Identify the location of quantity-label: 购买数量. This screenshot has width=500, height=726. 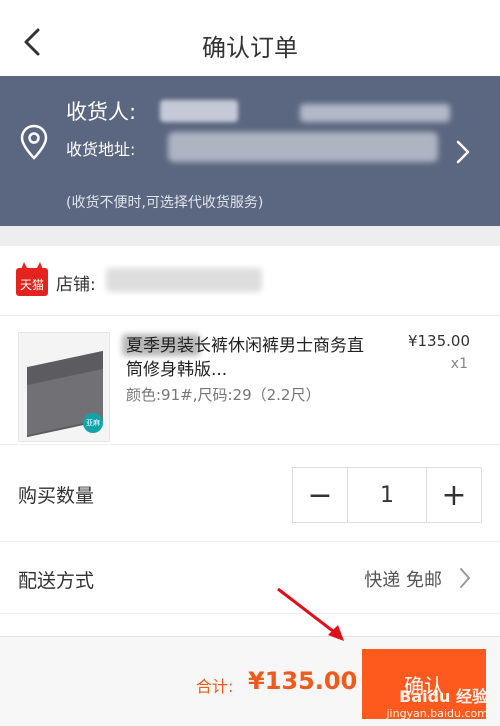
(56, 496).